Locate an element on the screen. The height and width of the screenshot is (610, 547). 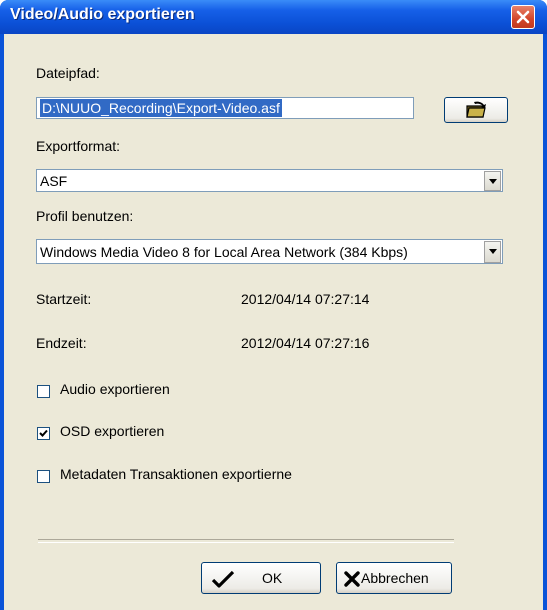
ok-button: OK is located at coordinates (261, 578).